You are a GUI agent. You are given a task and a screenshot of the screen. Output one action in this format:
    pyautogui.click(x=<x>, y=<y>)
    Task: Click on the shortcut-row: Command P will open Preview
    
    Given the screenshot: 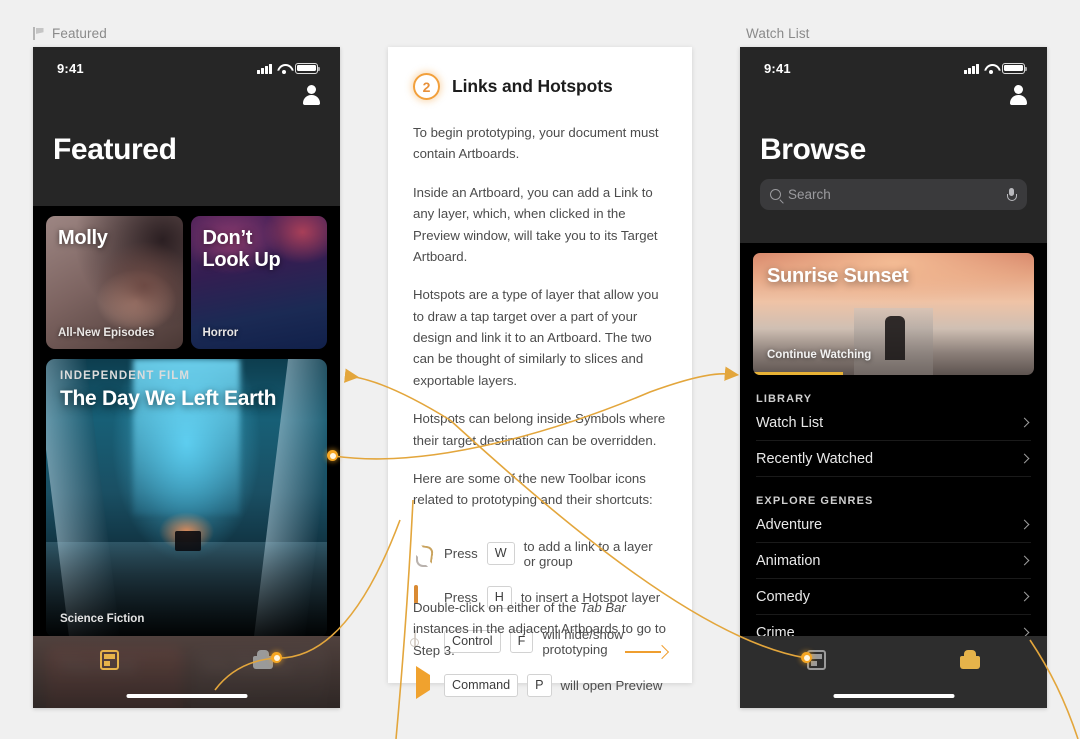 What is the action you would take?
    pyautogui.click(x=540, y=686)
    